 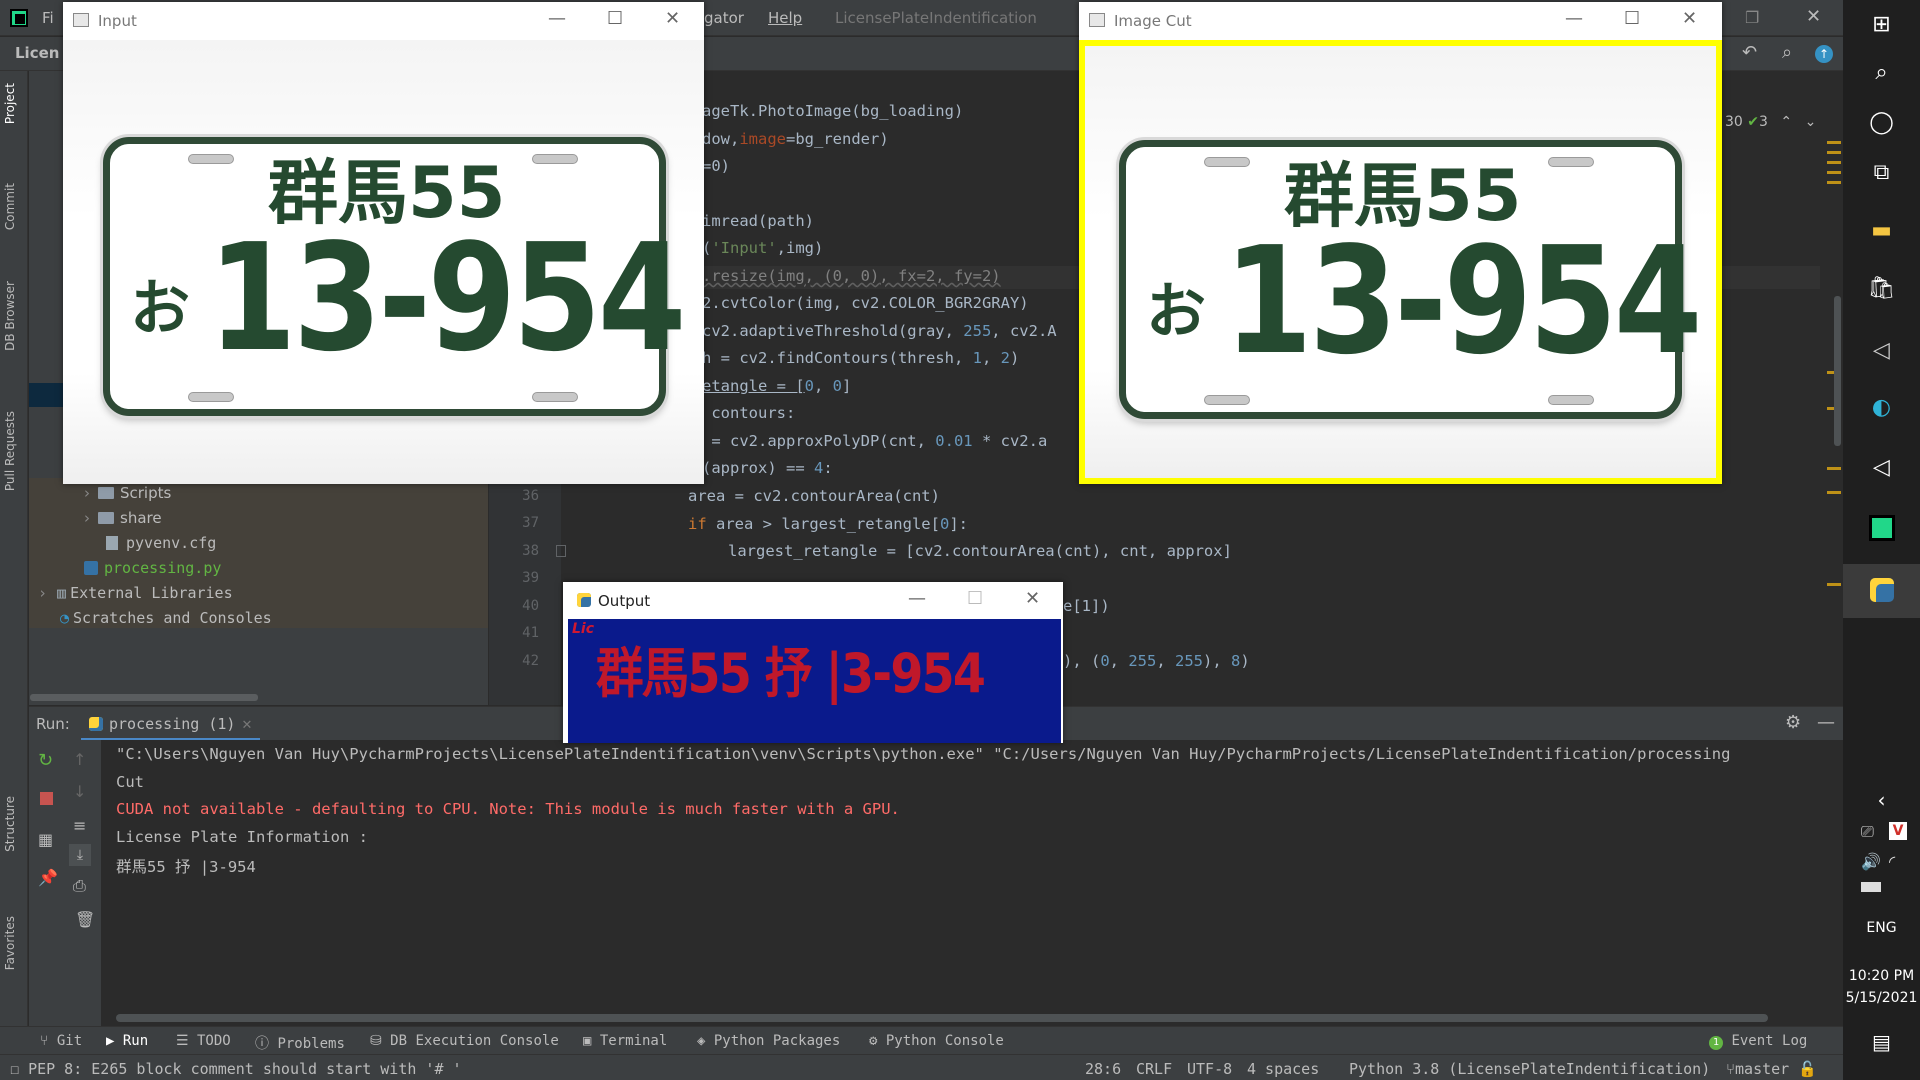 I want to click on tab-db-execution-console: ⛁ DB Execution Console, so click(x=464, y=1041).